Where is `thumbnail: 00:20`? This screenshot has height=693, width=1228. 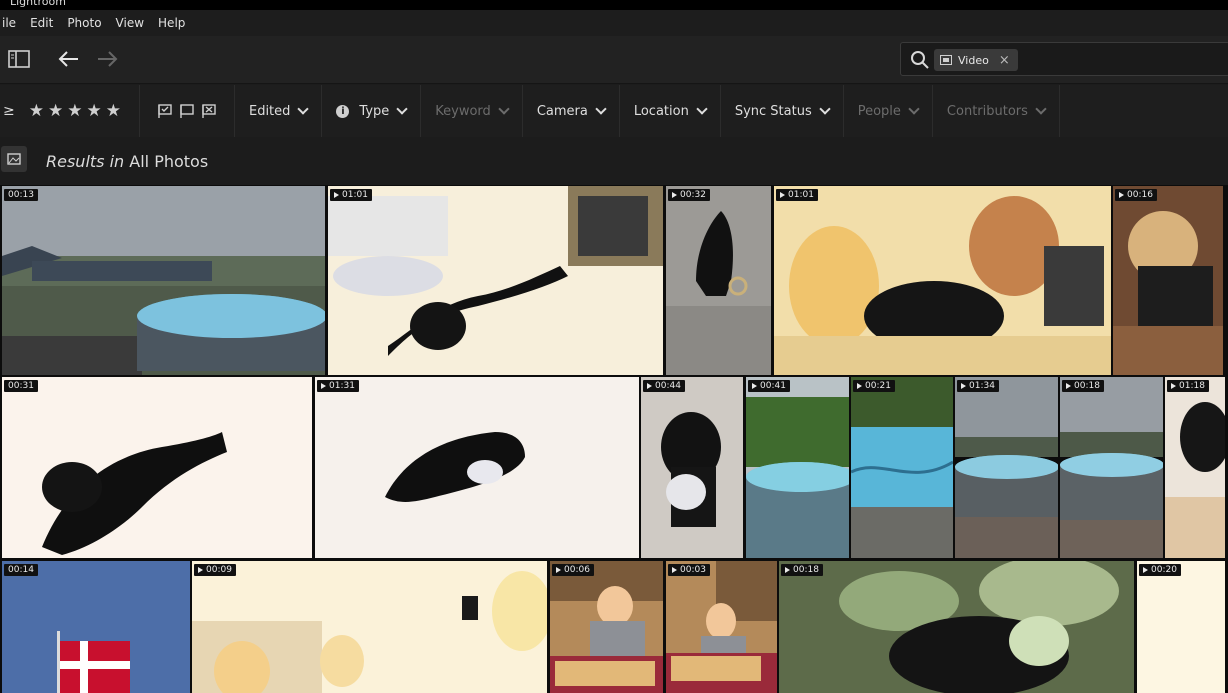
thumbnail: 00:20 is located at coordinates (1181, 627).